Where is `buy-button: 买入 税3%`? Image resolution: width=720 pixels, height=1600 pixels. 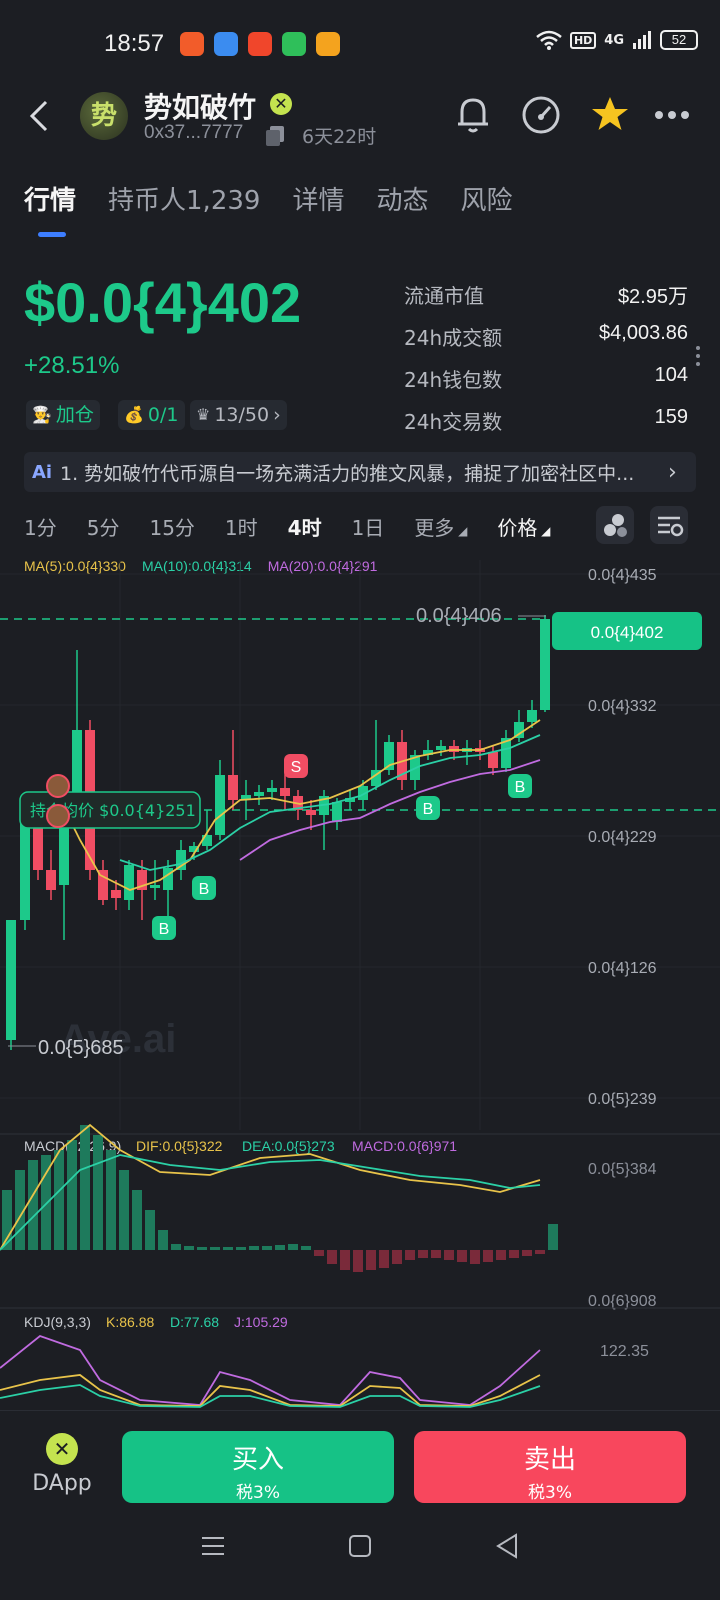 buy-button: 买入 税3% is located at coordinates (258, 1467).